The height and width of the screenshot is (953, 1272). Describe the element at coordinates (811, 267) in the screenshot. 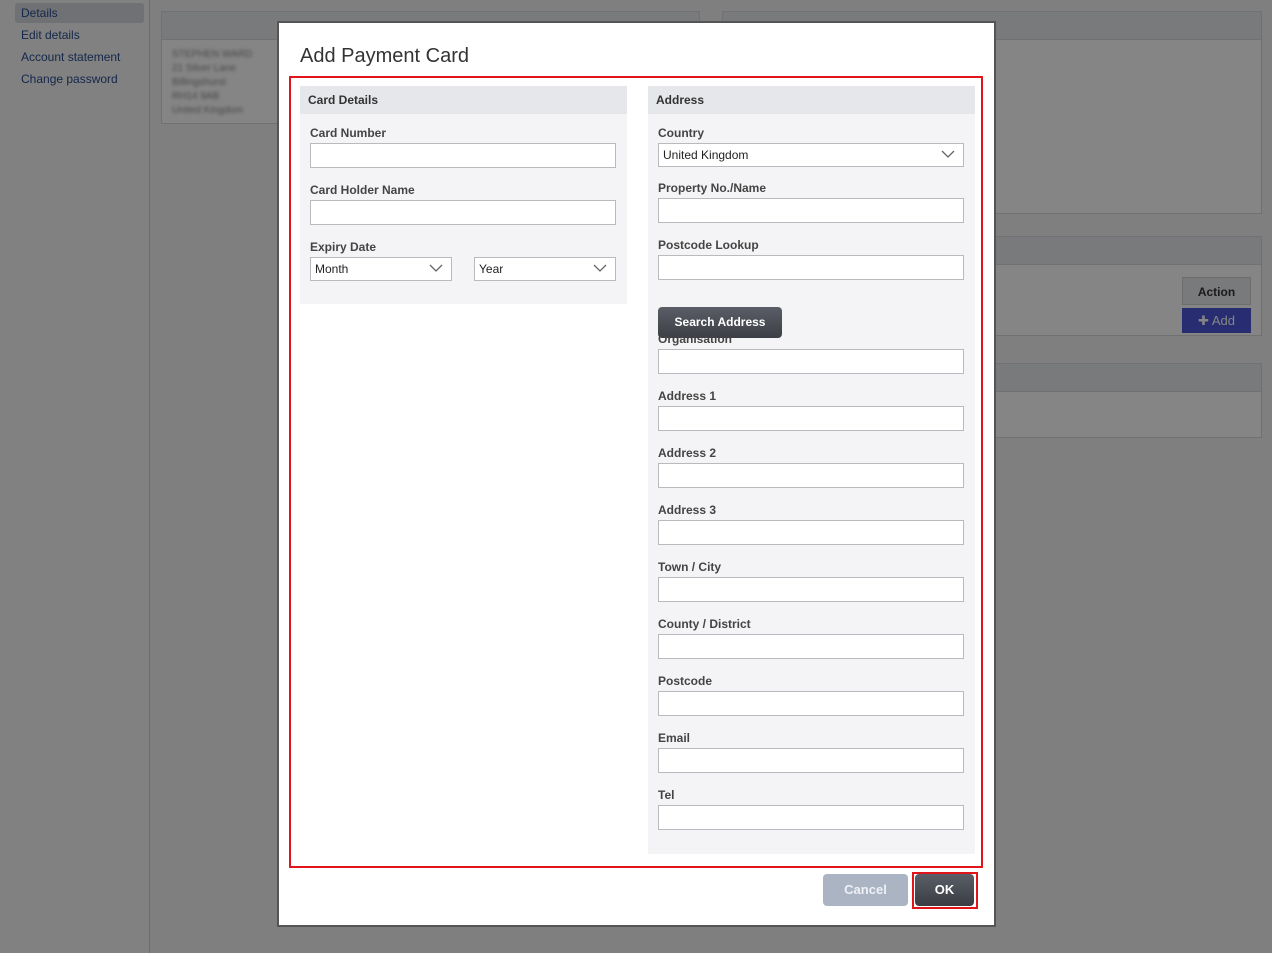

I see `postcode-lookup-input` at that location.